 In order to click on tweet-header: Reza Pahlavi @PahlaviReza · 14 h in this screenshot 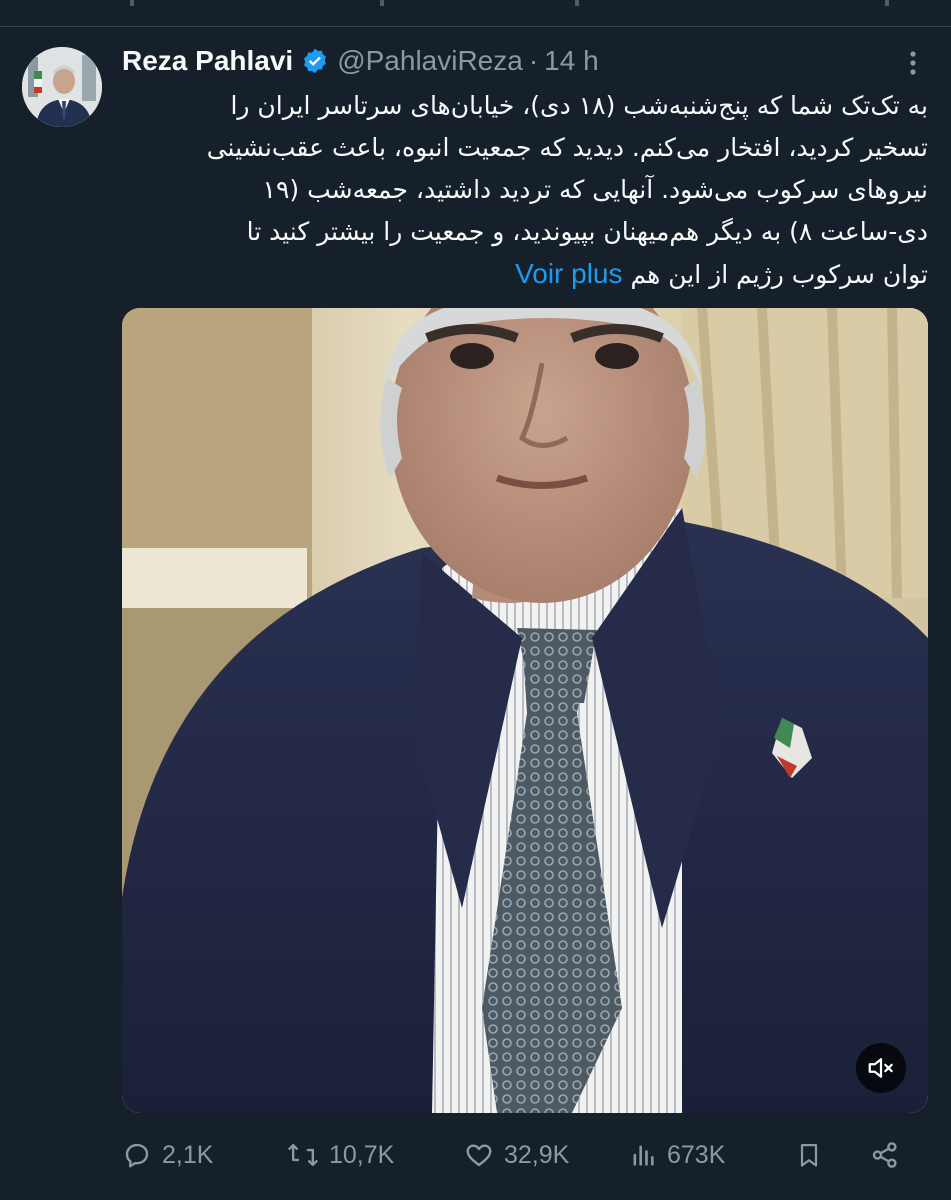, I will do `click(360, 61)`.